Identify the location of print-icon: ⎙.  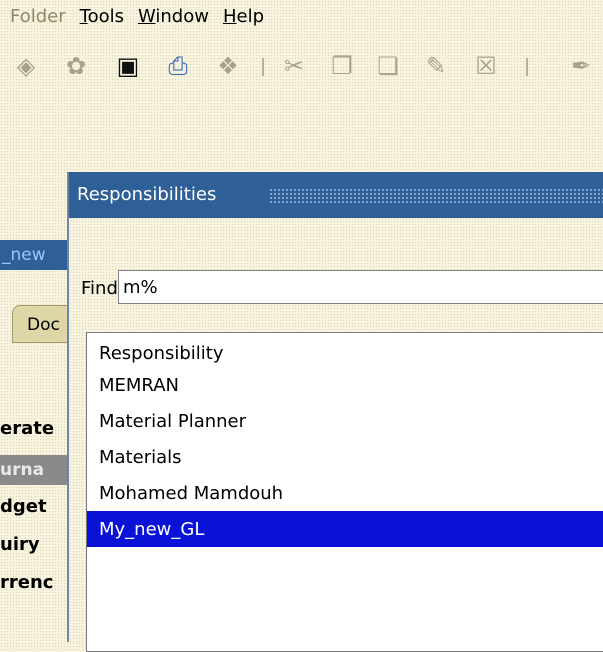
(178, 66).